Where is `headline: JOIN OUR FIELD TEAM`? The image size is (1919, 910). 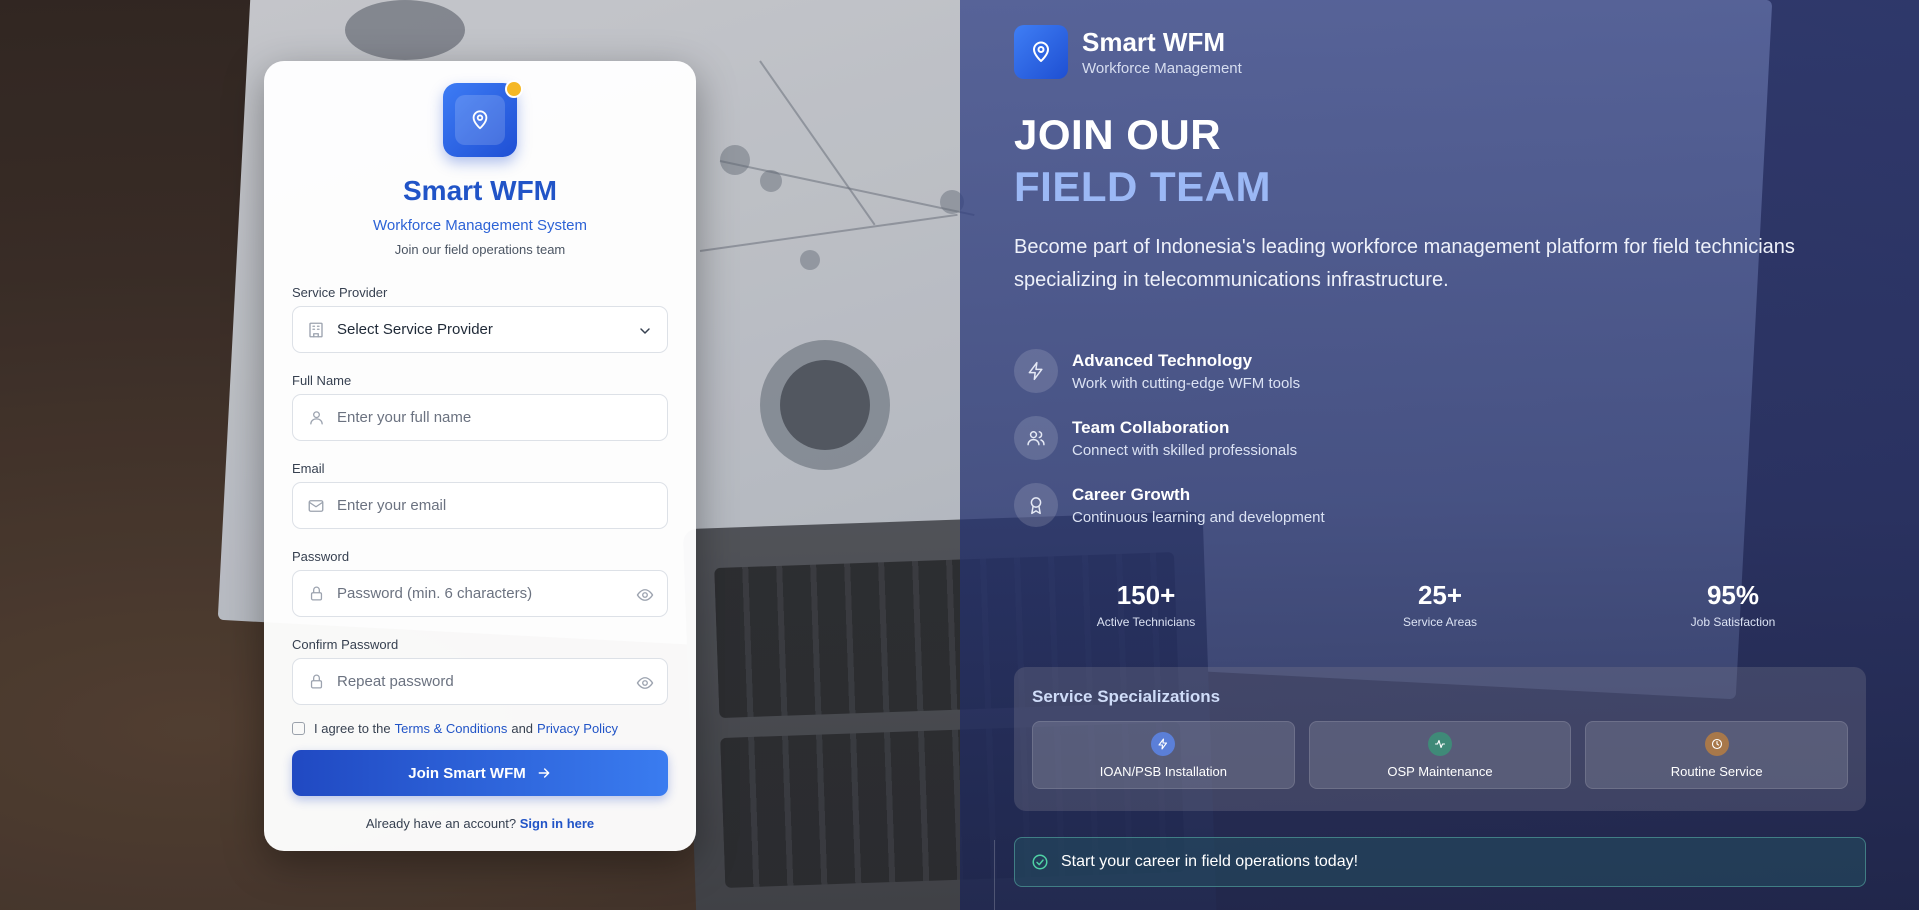 headline: JOIN OUR FIELD TEAM is located at coordinates (1444, 161).